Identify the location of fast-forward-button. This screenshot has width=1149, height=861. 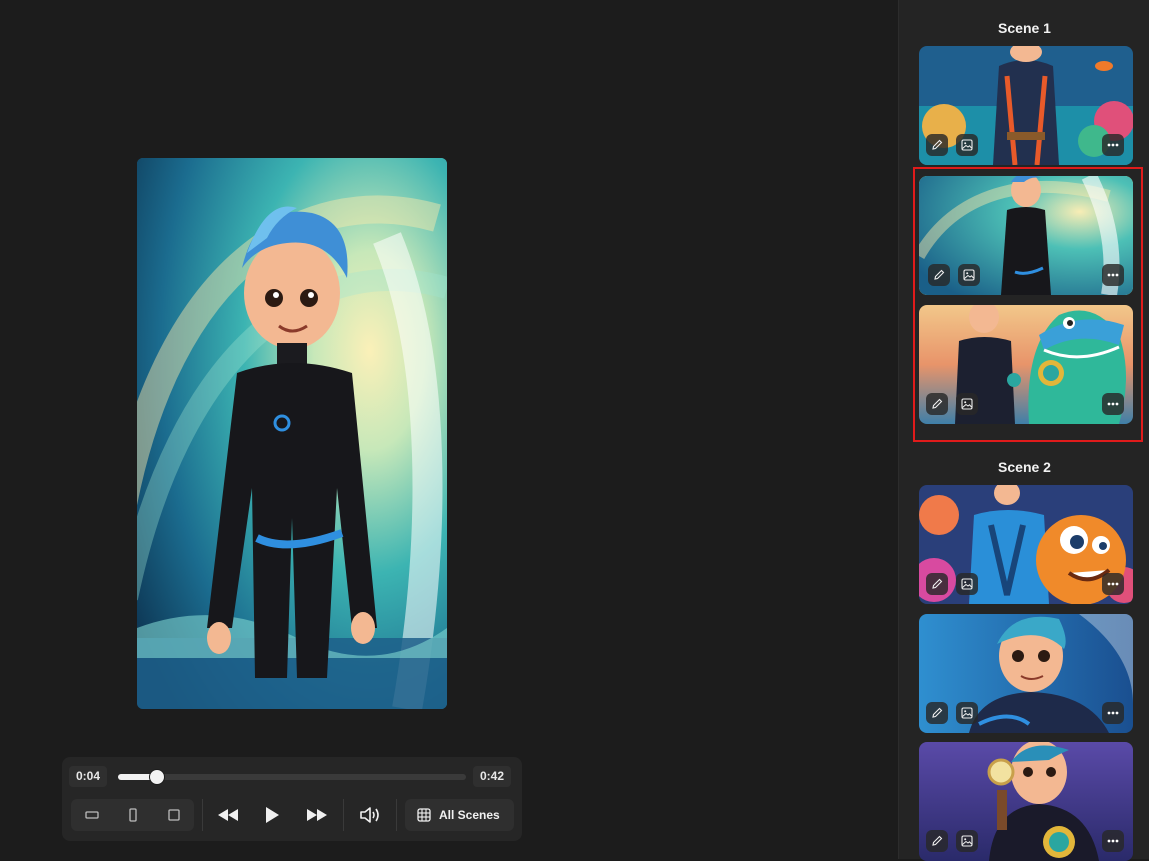
(317, 815).